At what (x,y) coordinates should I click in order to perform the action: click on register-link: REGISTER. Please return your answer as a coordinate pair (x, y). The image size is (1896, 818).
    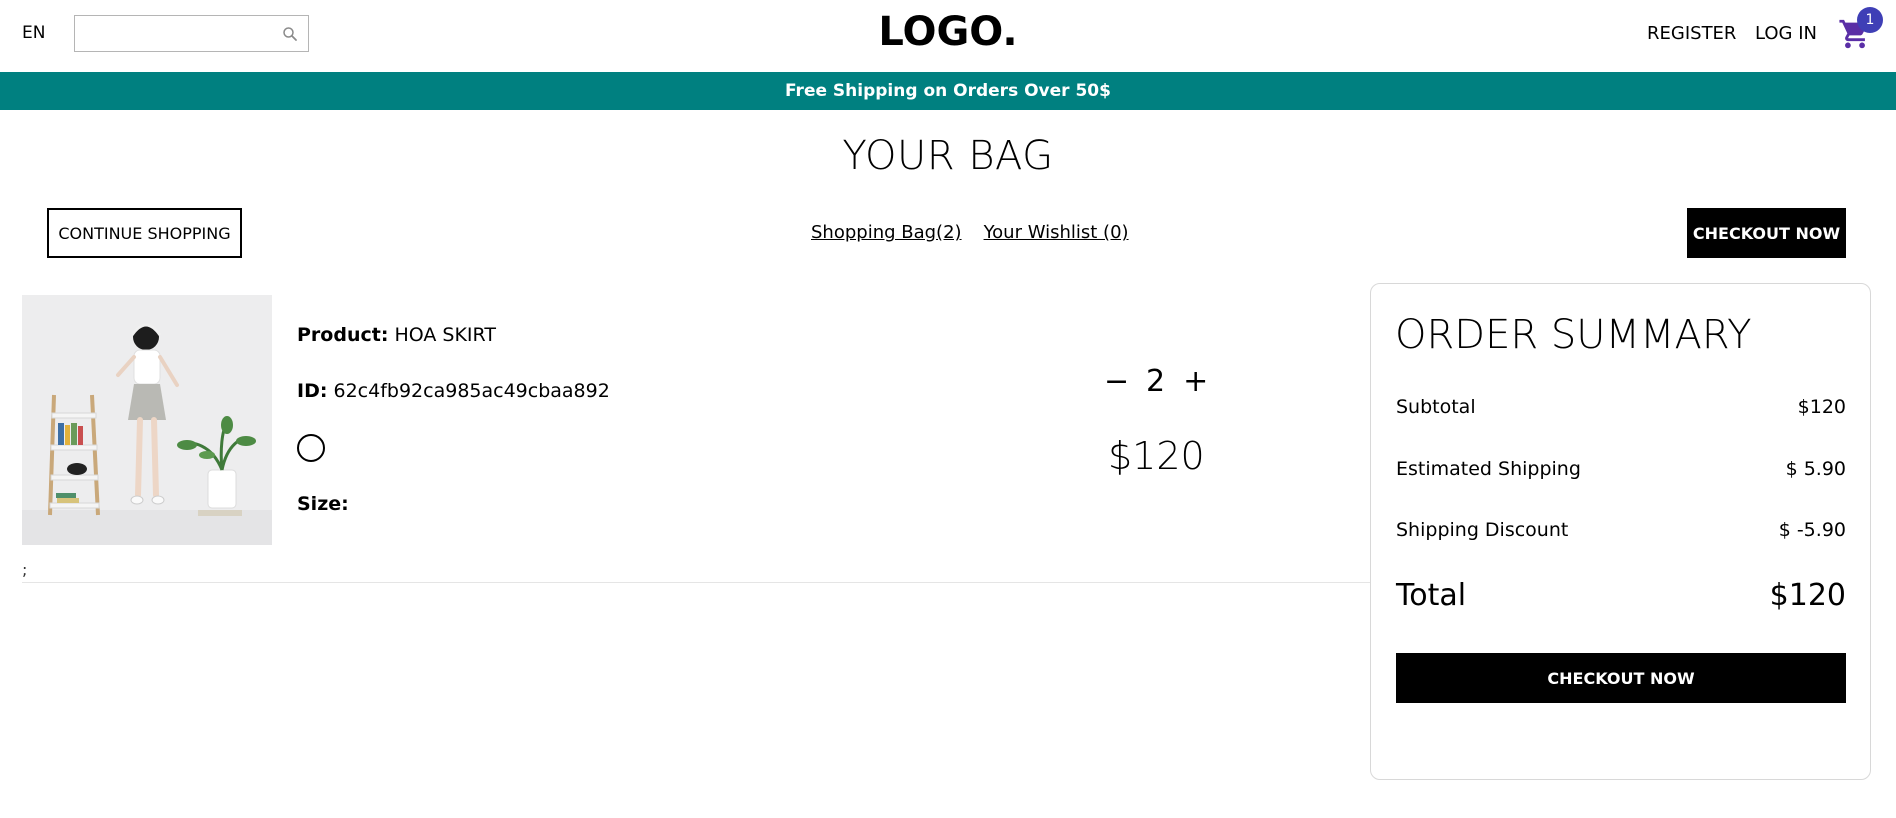
    Looking at the image, I should click on (1691, 33).